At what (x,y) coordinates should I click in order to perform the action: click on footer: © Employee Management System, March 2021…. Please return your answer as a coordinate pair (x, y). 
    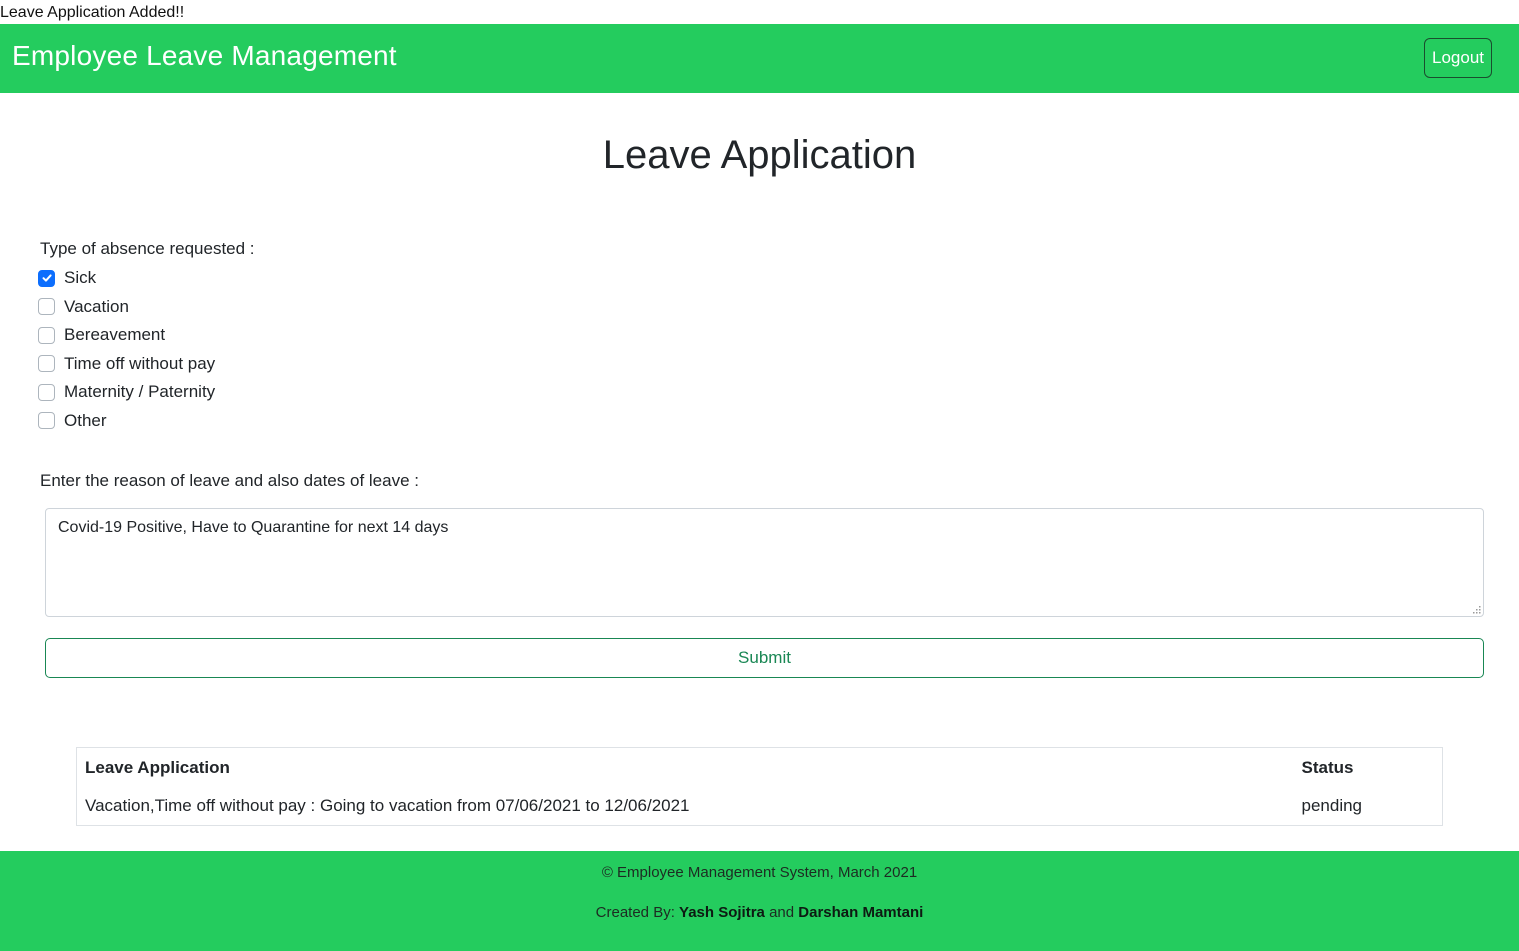
    Looking at the image, I should click on (759, 901).